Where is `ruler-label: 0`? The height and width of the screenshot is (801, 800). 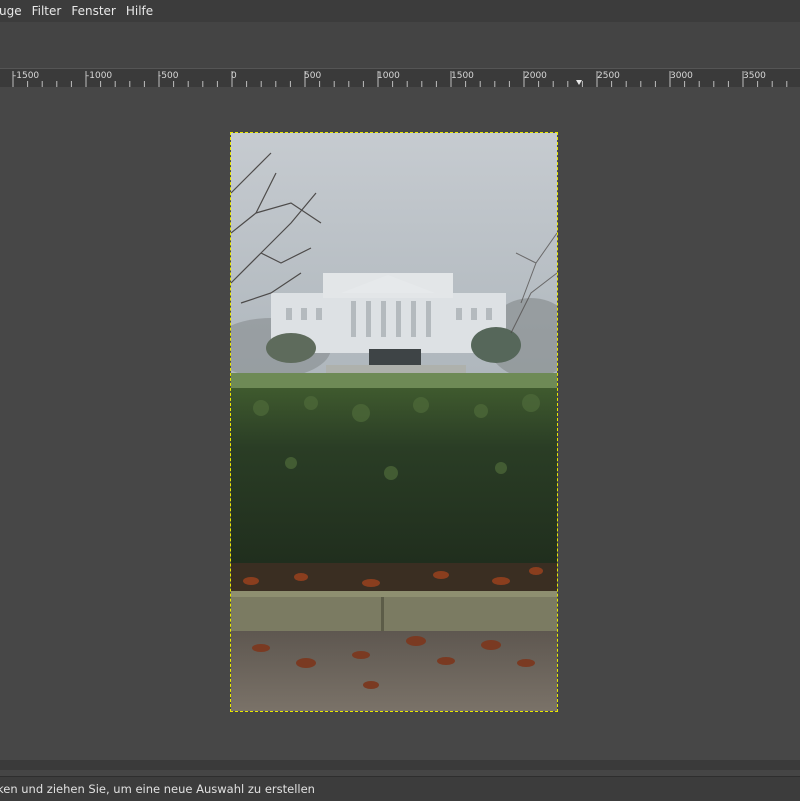 ruler-label: 0 is located at coordinates (234, 76).